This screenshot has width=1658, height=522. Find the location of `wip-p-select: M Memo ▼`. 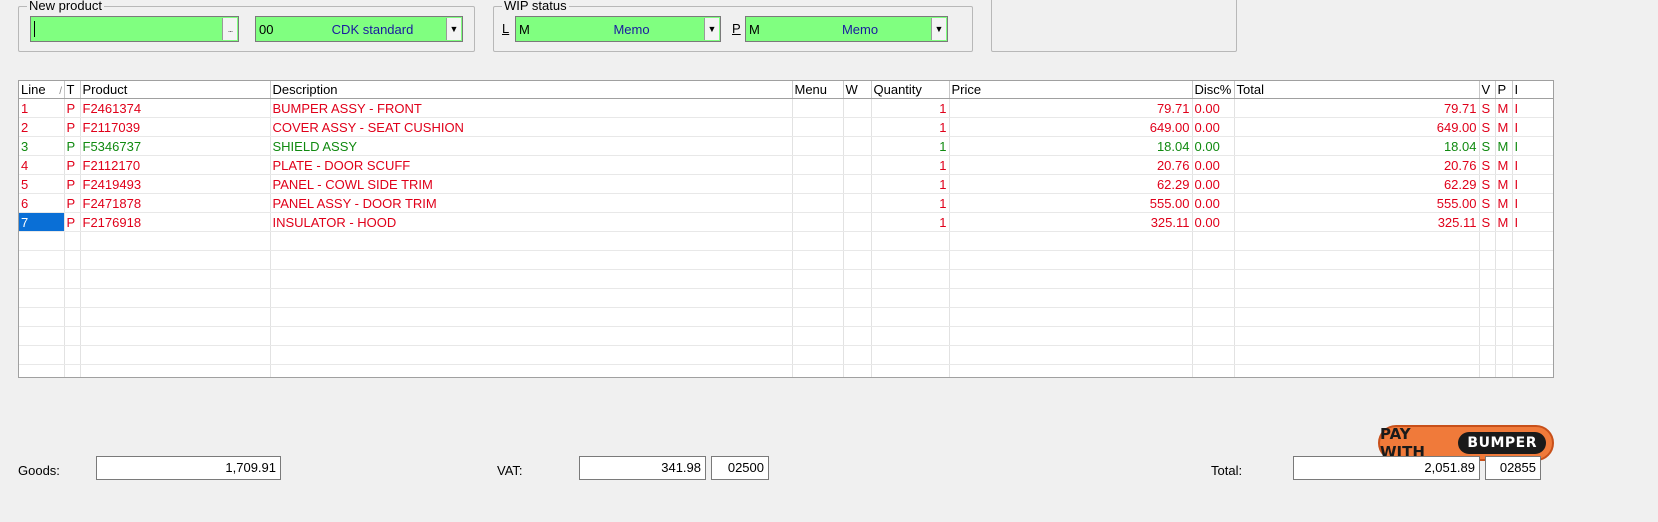

wip-p-select: M Memo ▼ is located at coordinates (846, 29).